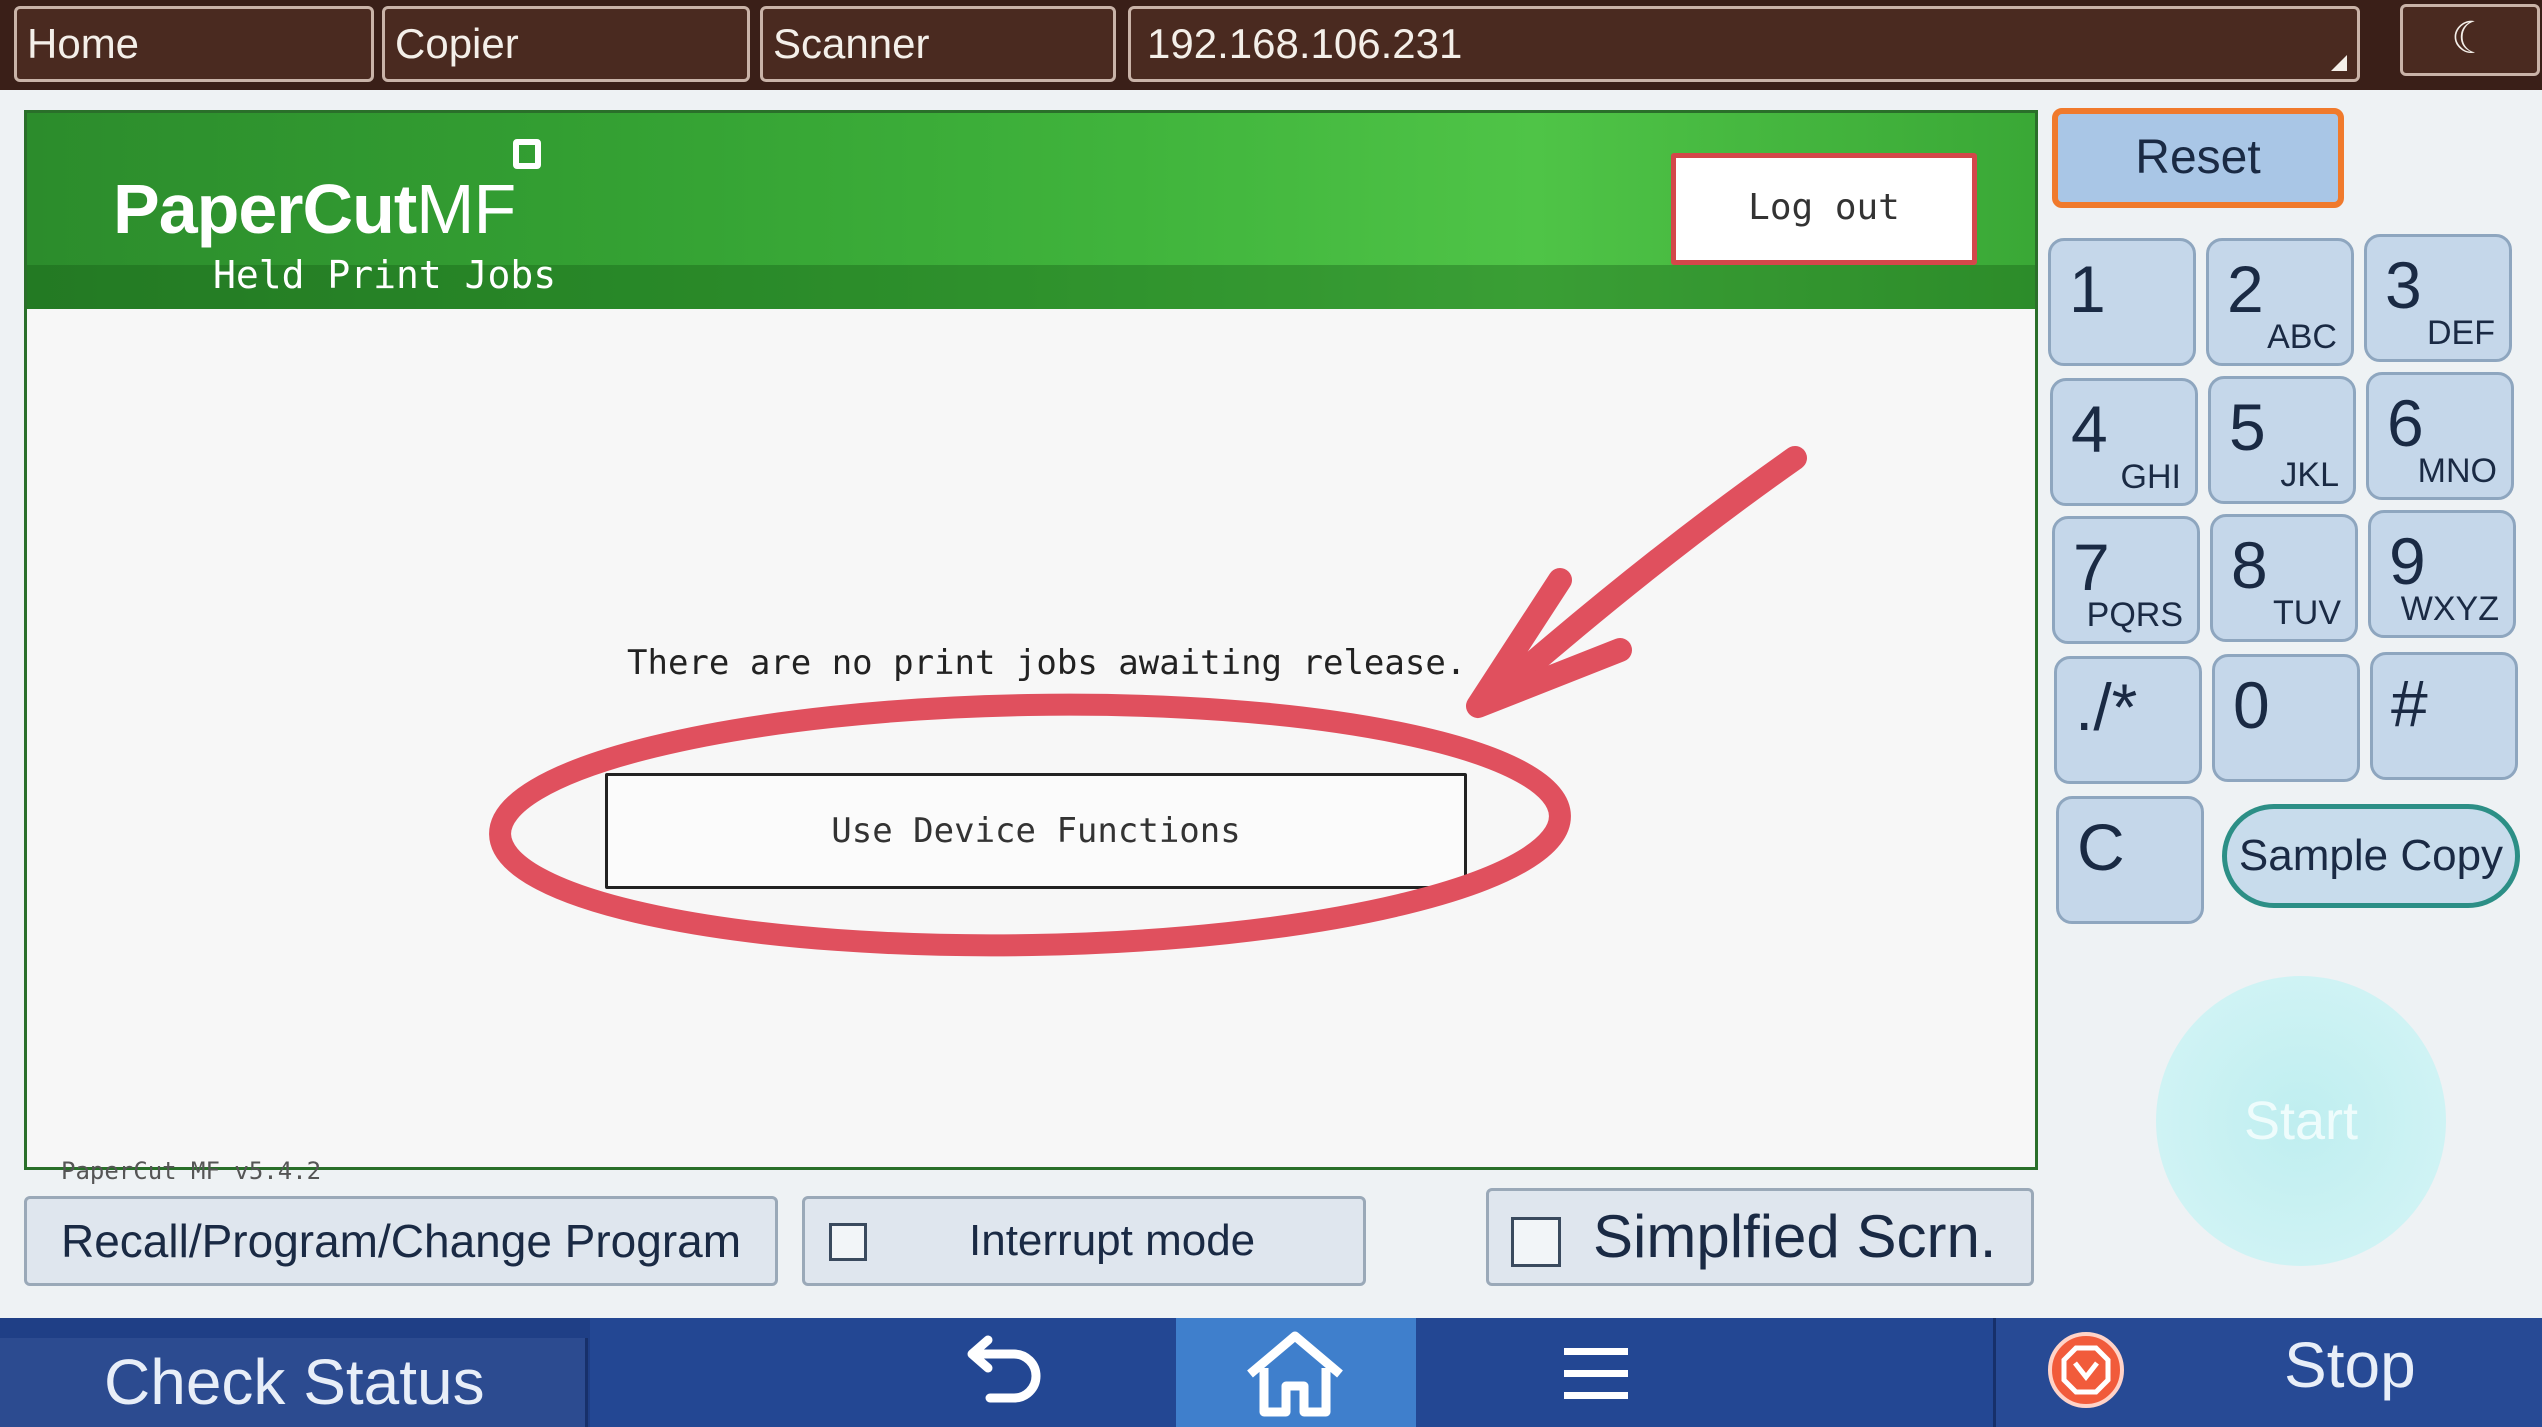 This screenshot has height=1427, width=2542. Describe the element at coordinates (2130, 860) in the screenshot. I see `key-clear: C` at that location.